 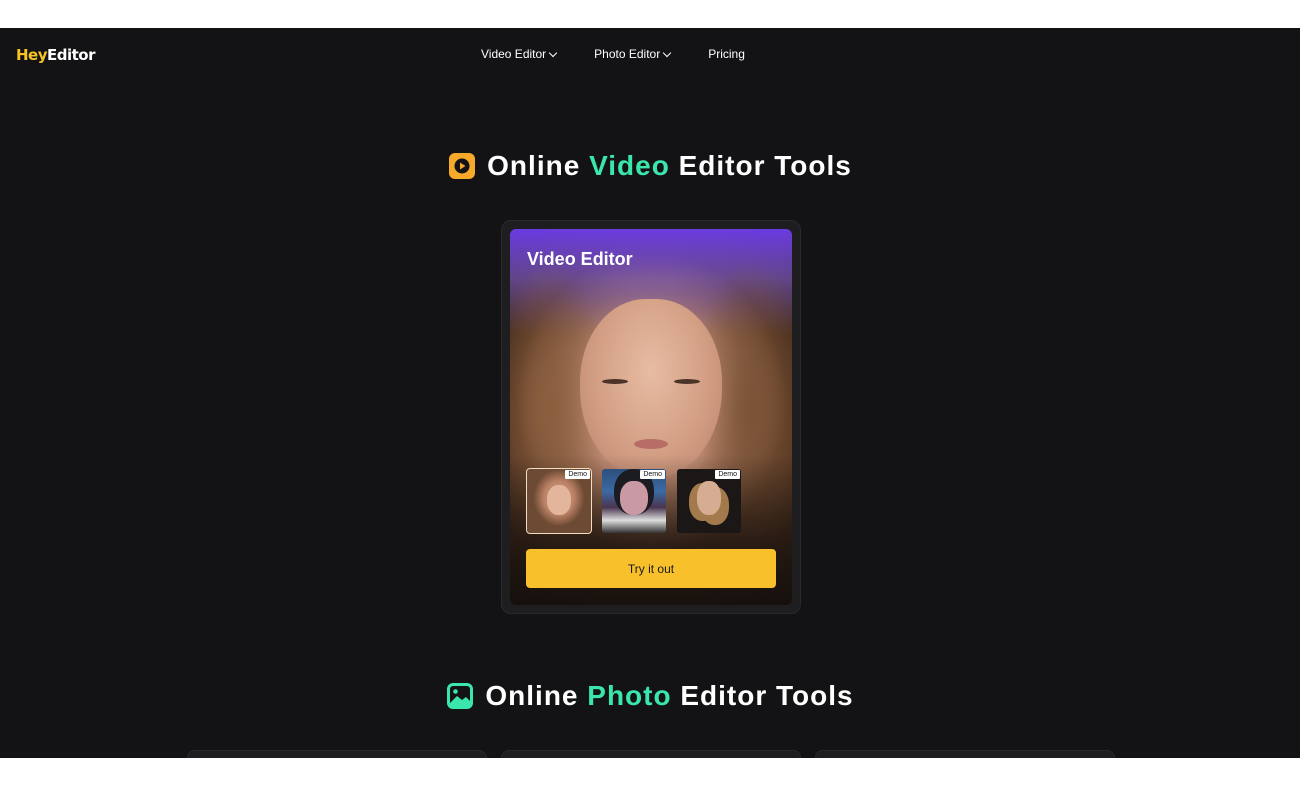 What do you see at coordinates (627, 54) in the screenshot?
I see `nav-photo-editor-label: Photo Editor` at bounding box center [627, 54].